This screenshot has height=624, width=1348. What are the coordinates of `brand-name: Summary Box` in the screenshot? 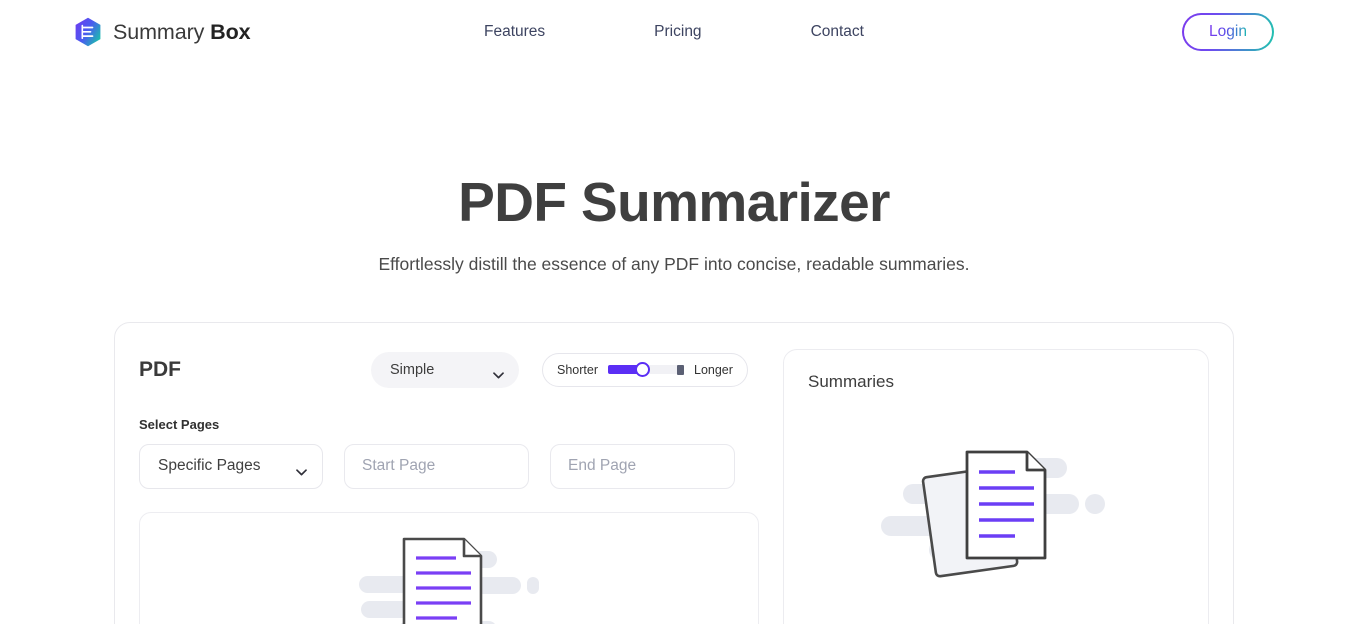 It's located at (182, 32).